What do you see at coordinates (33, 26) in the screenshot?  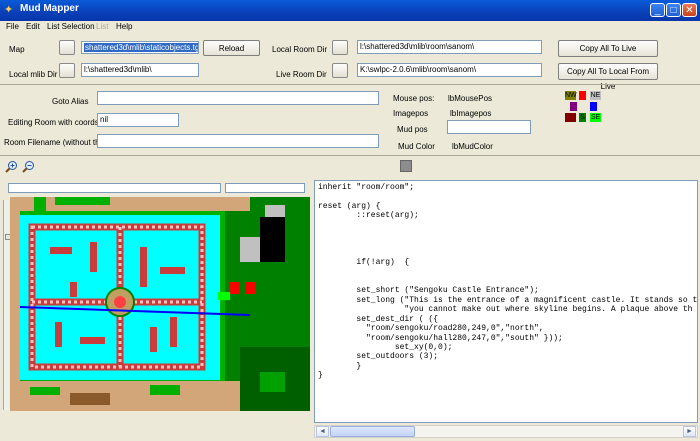 I see `menu-edit: Edit` at bounding box center [33, 26].